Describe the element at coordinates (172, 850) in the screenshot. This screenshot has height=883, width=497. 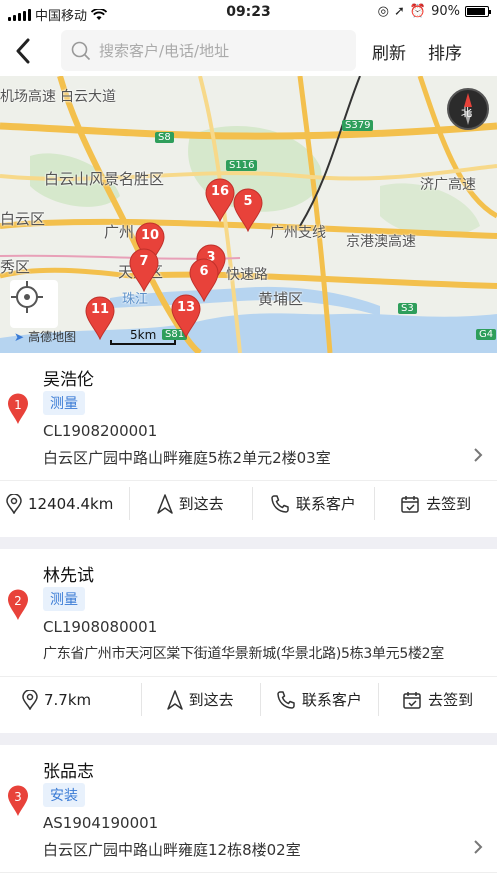
I see `customer-address: 白云区广园中路山畔雍庭12栋8楼02室` at that location.